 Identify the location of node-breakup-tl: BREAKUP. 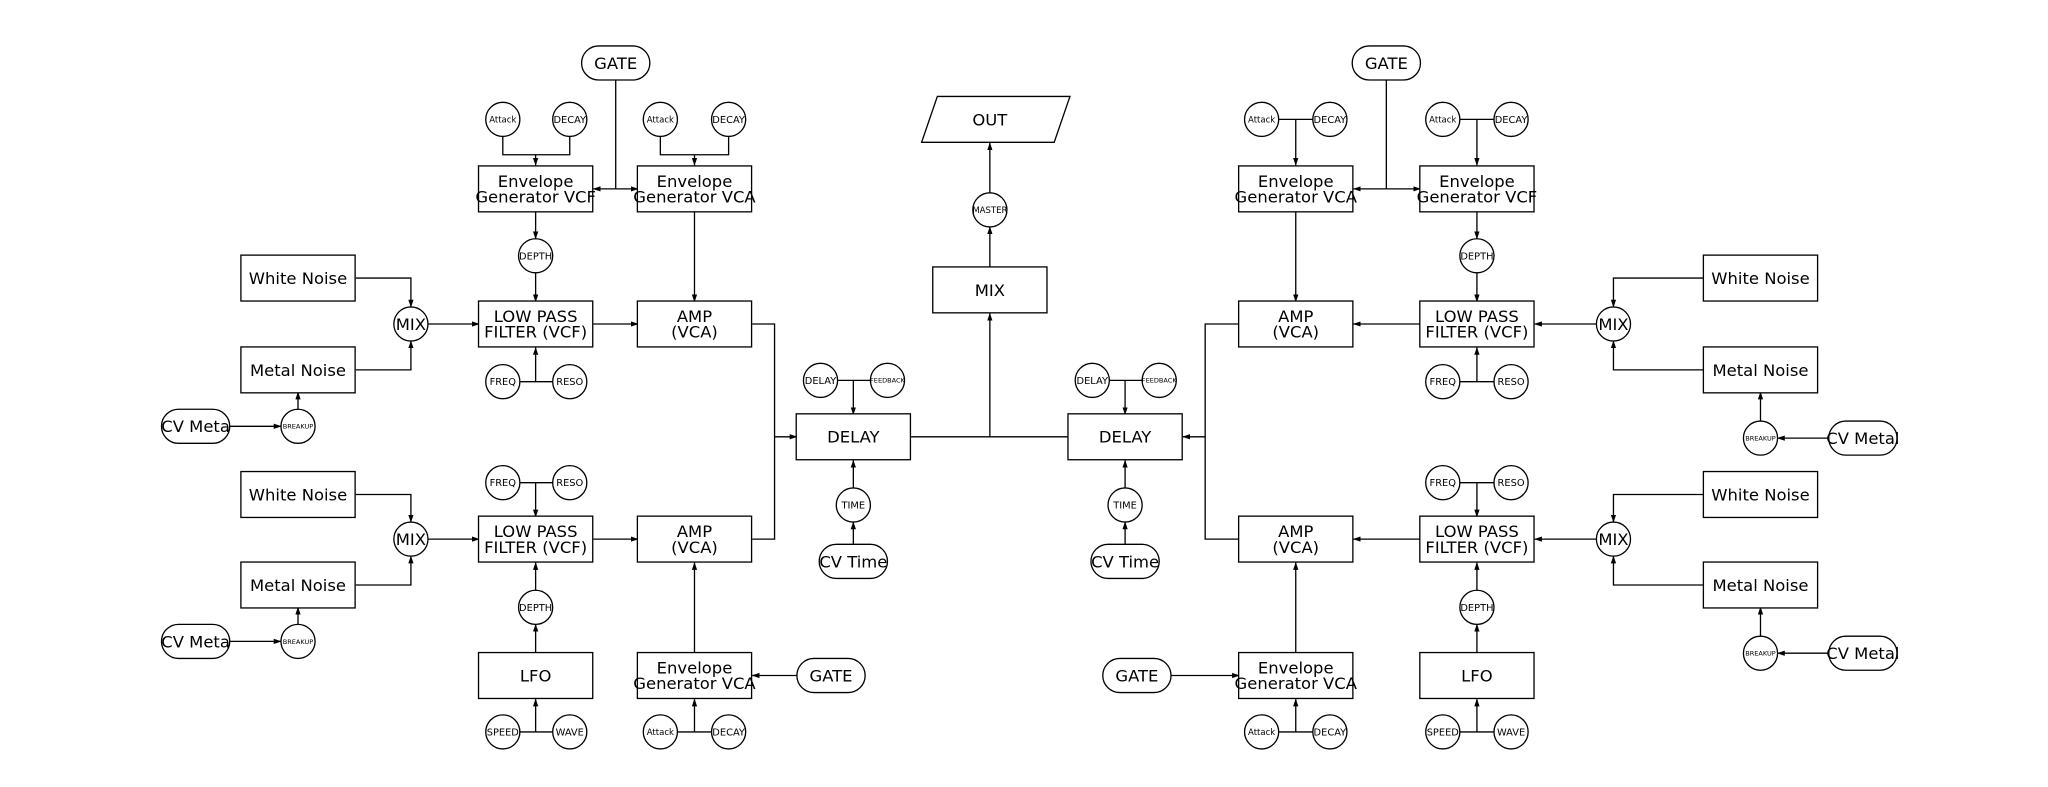
(298, 426).